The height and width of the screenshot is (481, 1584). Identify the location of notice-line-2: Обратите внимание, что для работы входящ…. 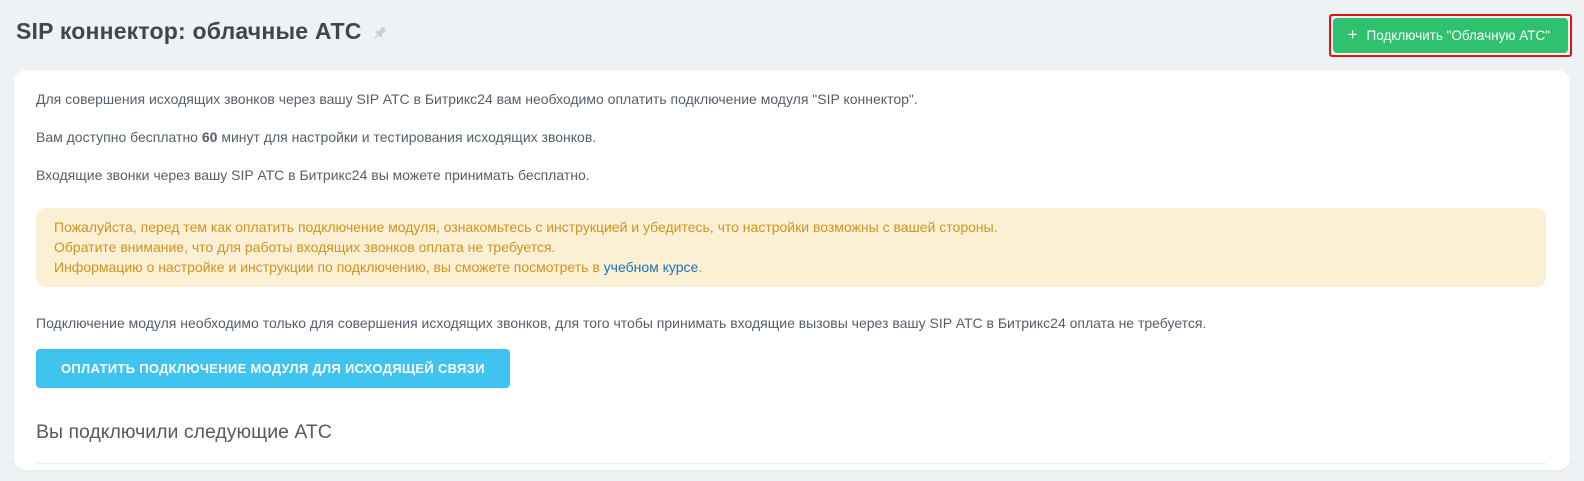
(305, 247).